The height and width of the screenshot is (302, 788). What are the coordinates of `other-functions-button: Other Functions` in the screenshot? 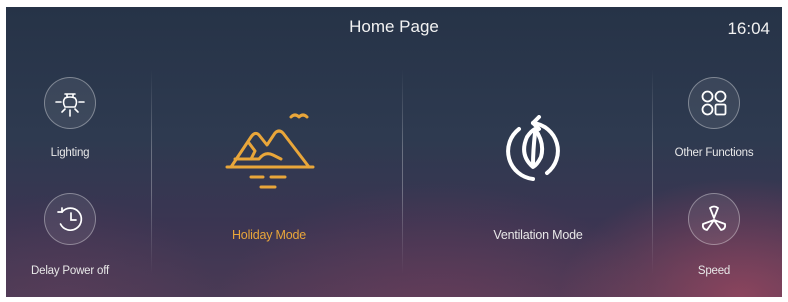 It's located at (720, 127).